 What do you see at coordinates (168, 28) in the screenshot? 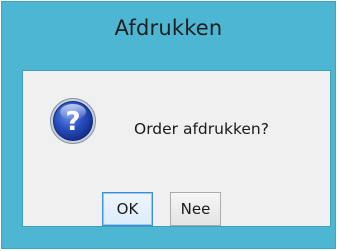
I see `window-title: Afdrukken` at bounding box center [168, 28].